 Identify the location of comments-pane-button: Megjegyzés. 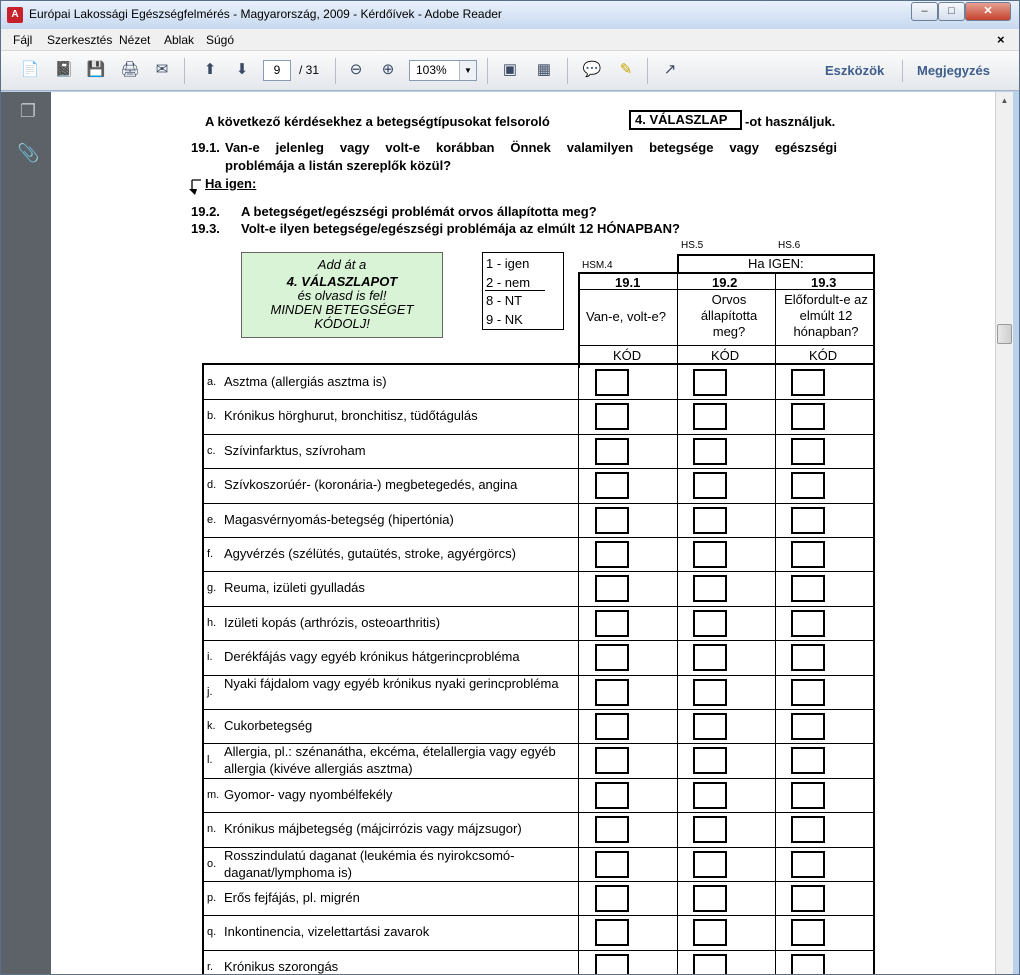
(953, 70).